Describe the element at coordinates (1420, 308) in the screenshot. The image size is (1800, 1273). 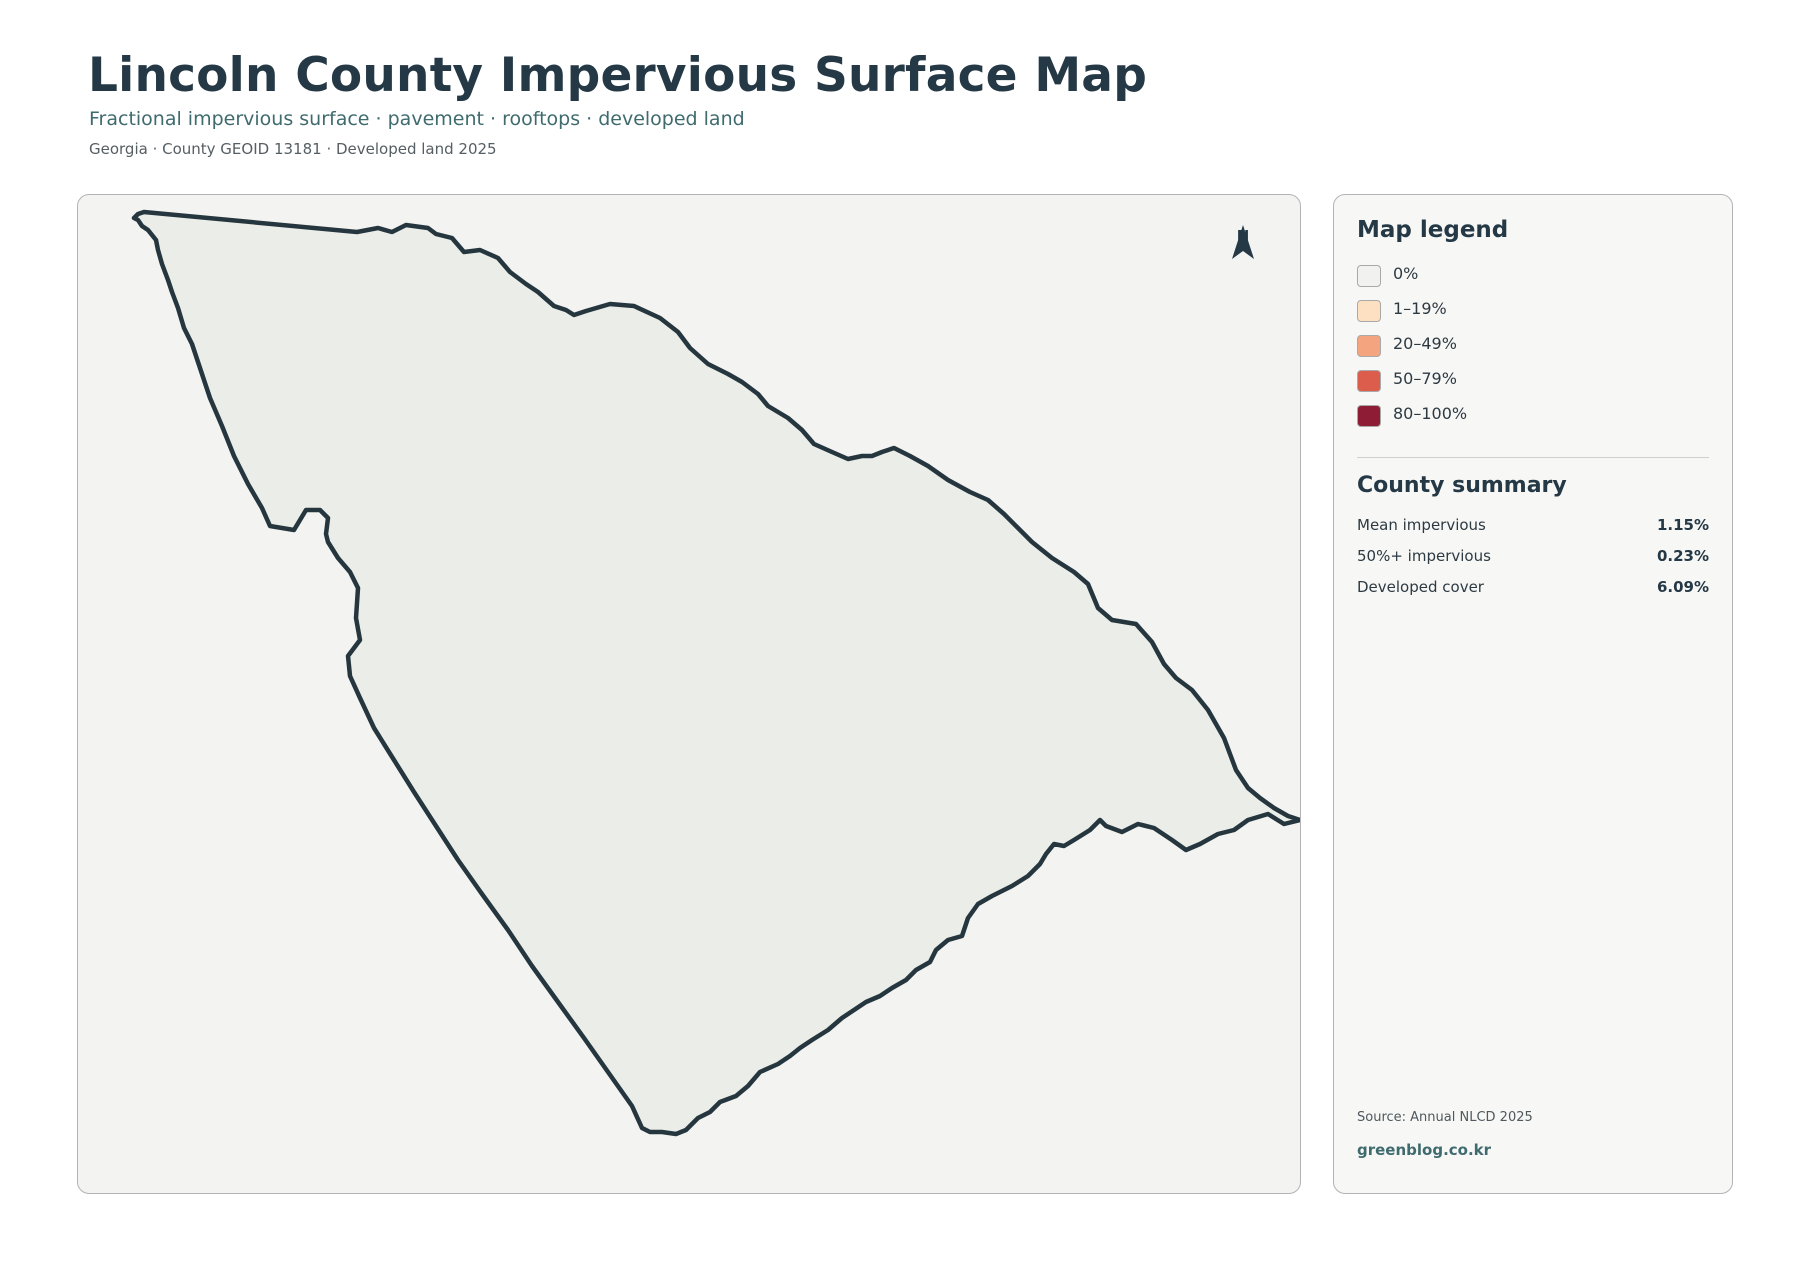
I see `legend-label: 1–19%` at that location.